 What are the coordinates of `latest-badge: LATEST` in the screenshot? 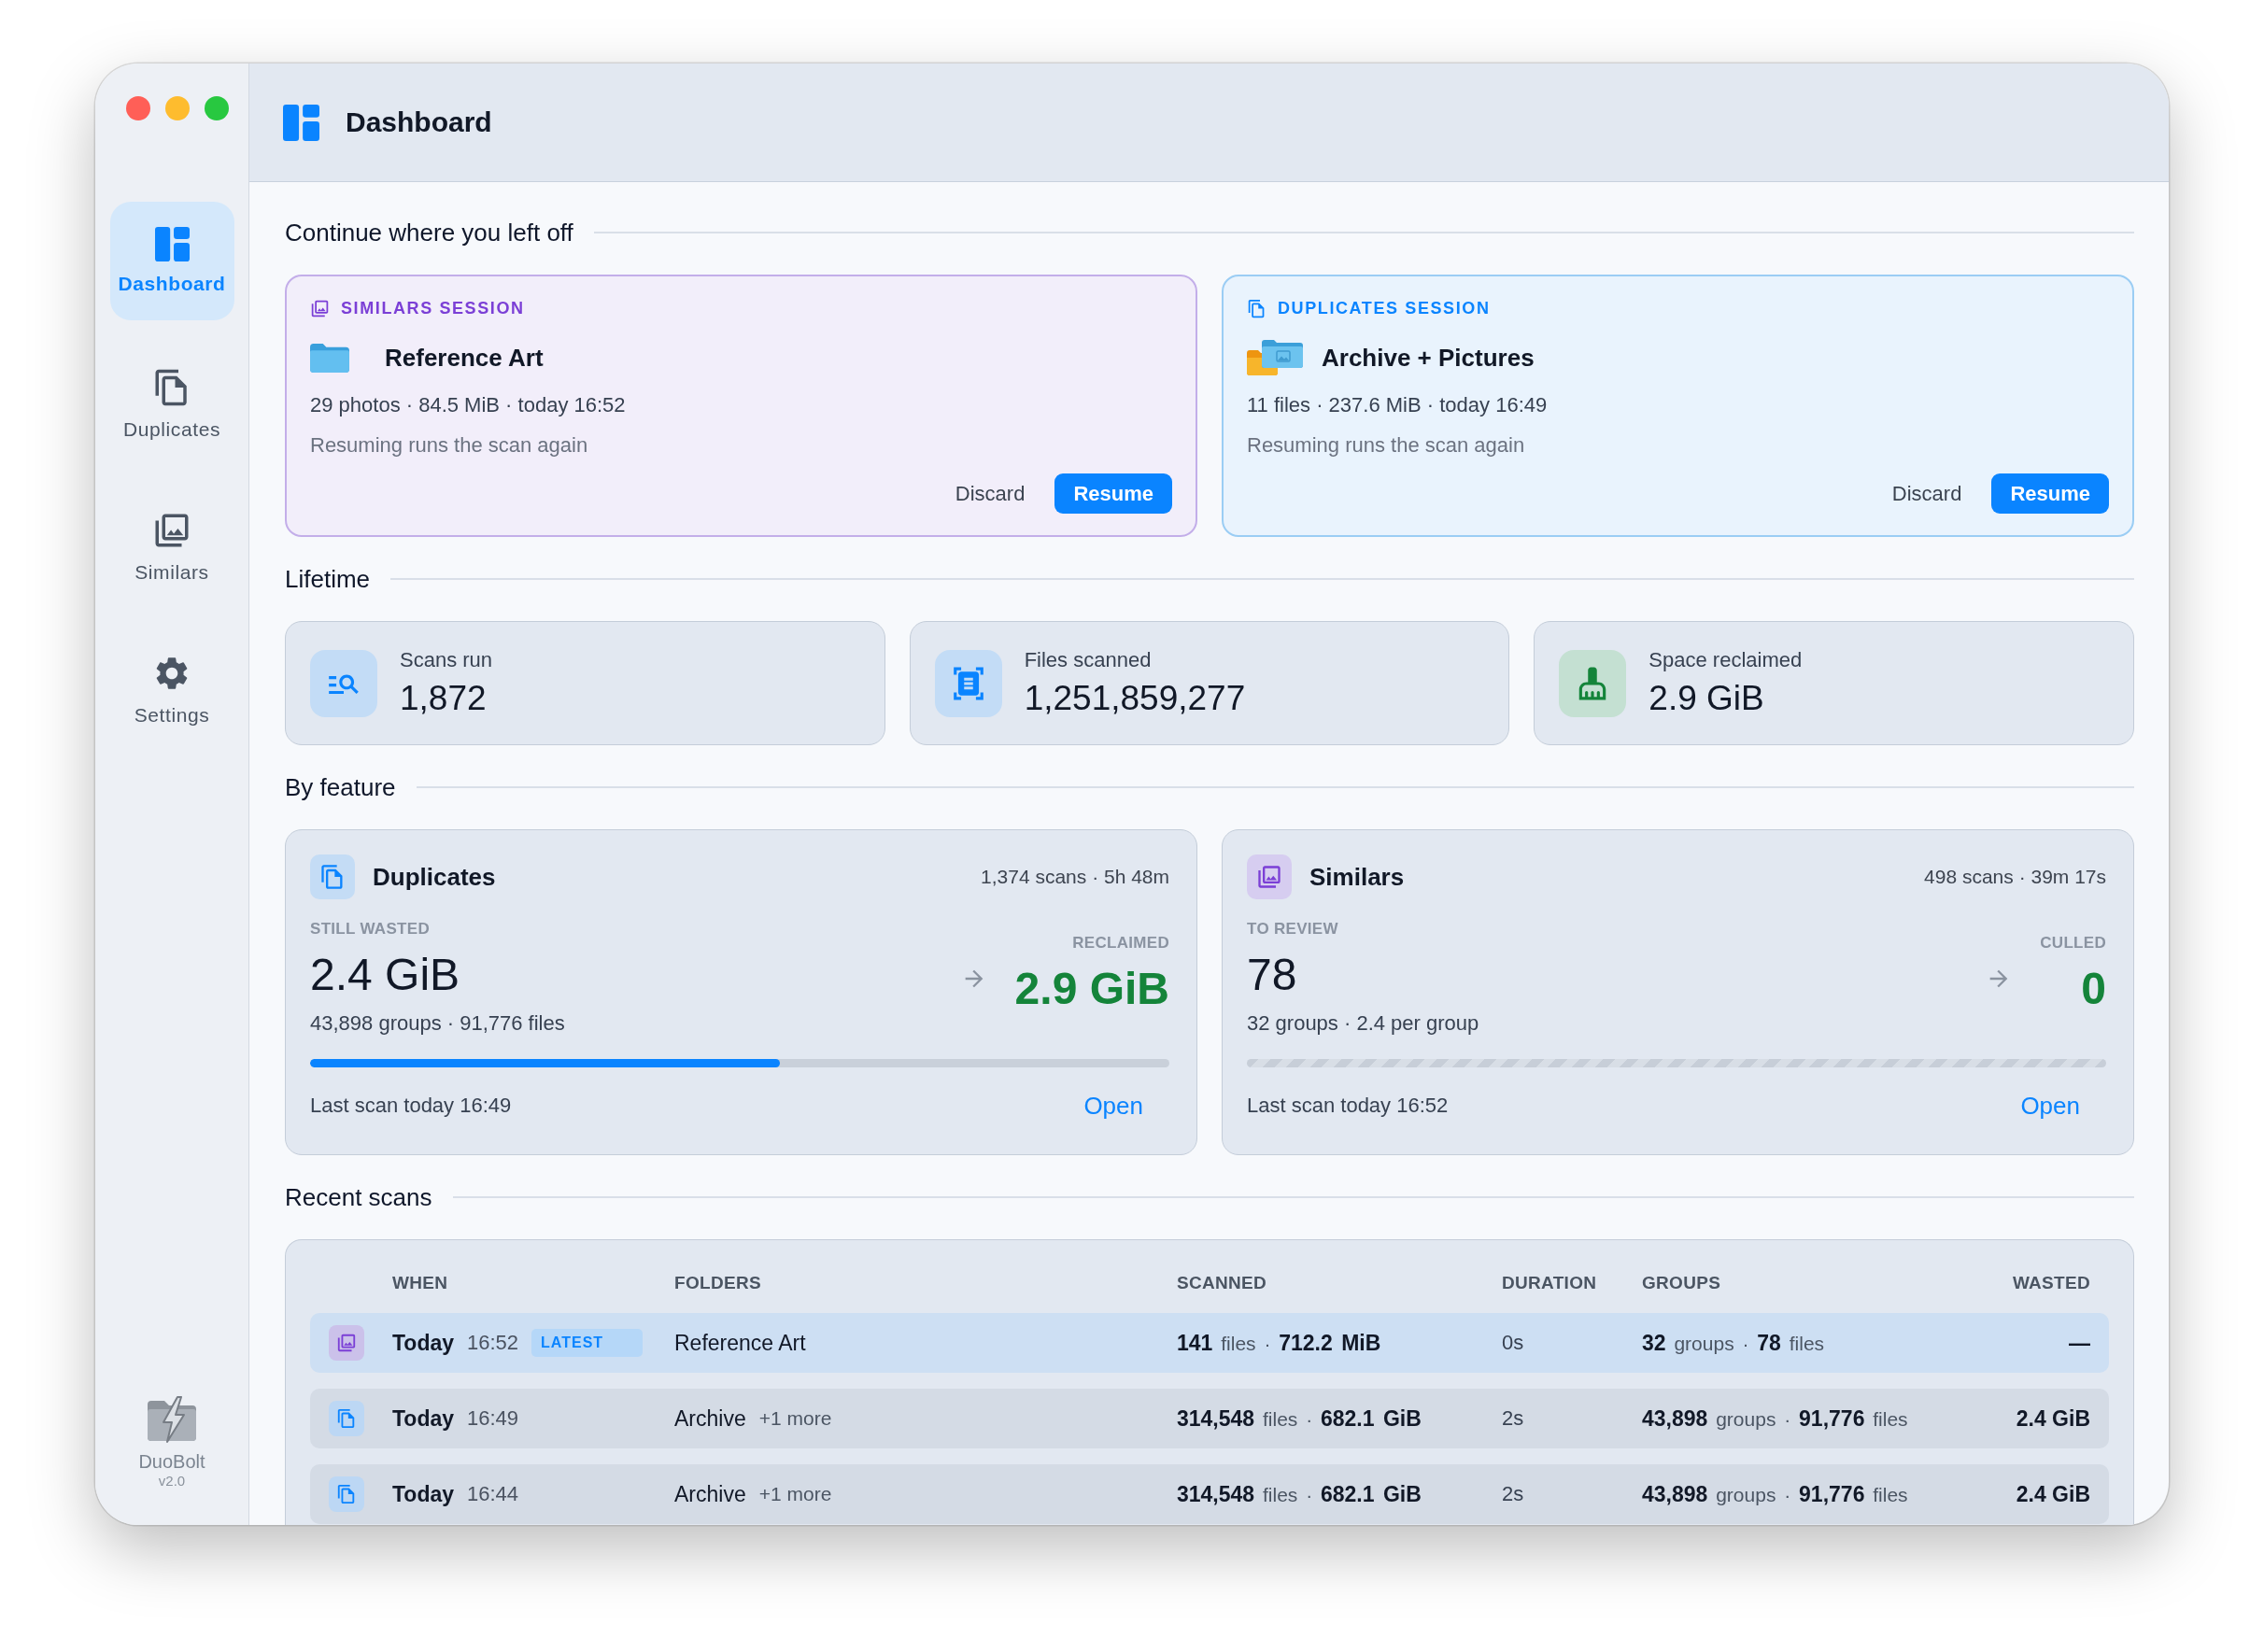 It's located at (587, 1343).